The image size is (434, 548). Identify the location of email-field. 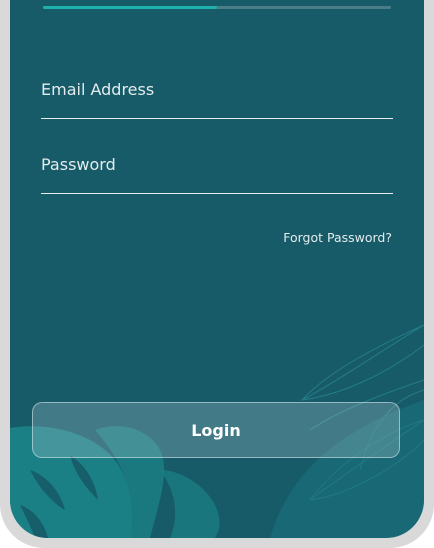
(217, 98).